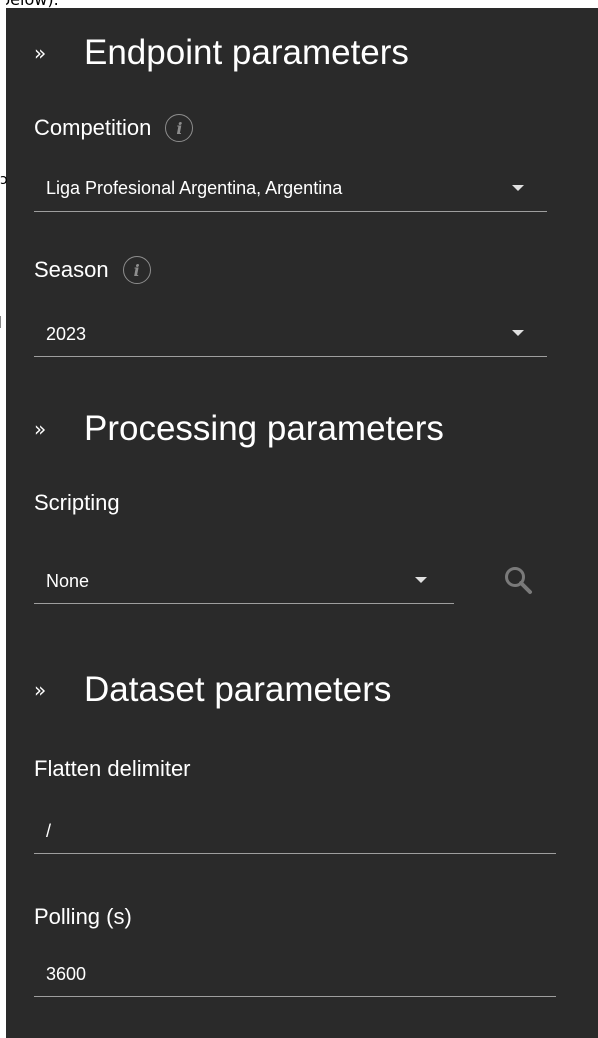 Image resolution: width=598 pixels, height=1038 pixels. I want to click on flatten-delimiter-input: /, so click(295, 832).